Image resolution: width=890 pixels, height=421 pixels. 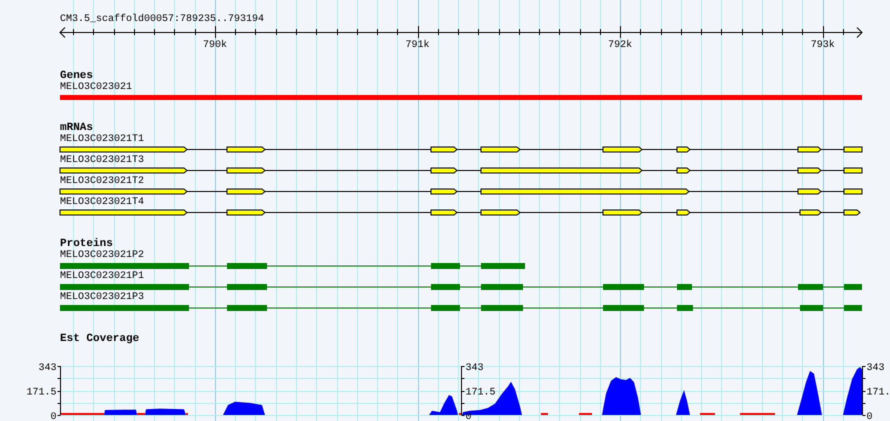 I want to click on ruler-tick-label: 791k, so click(x=418, y=45).